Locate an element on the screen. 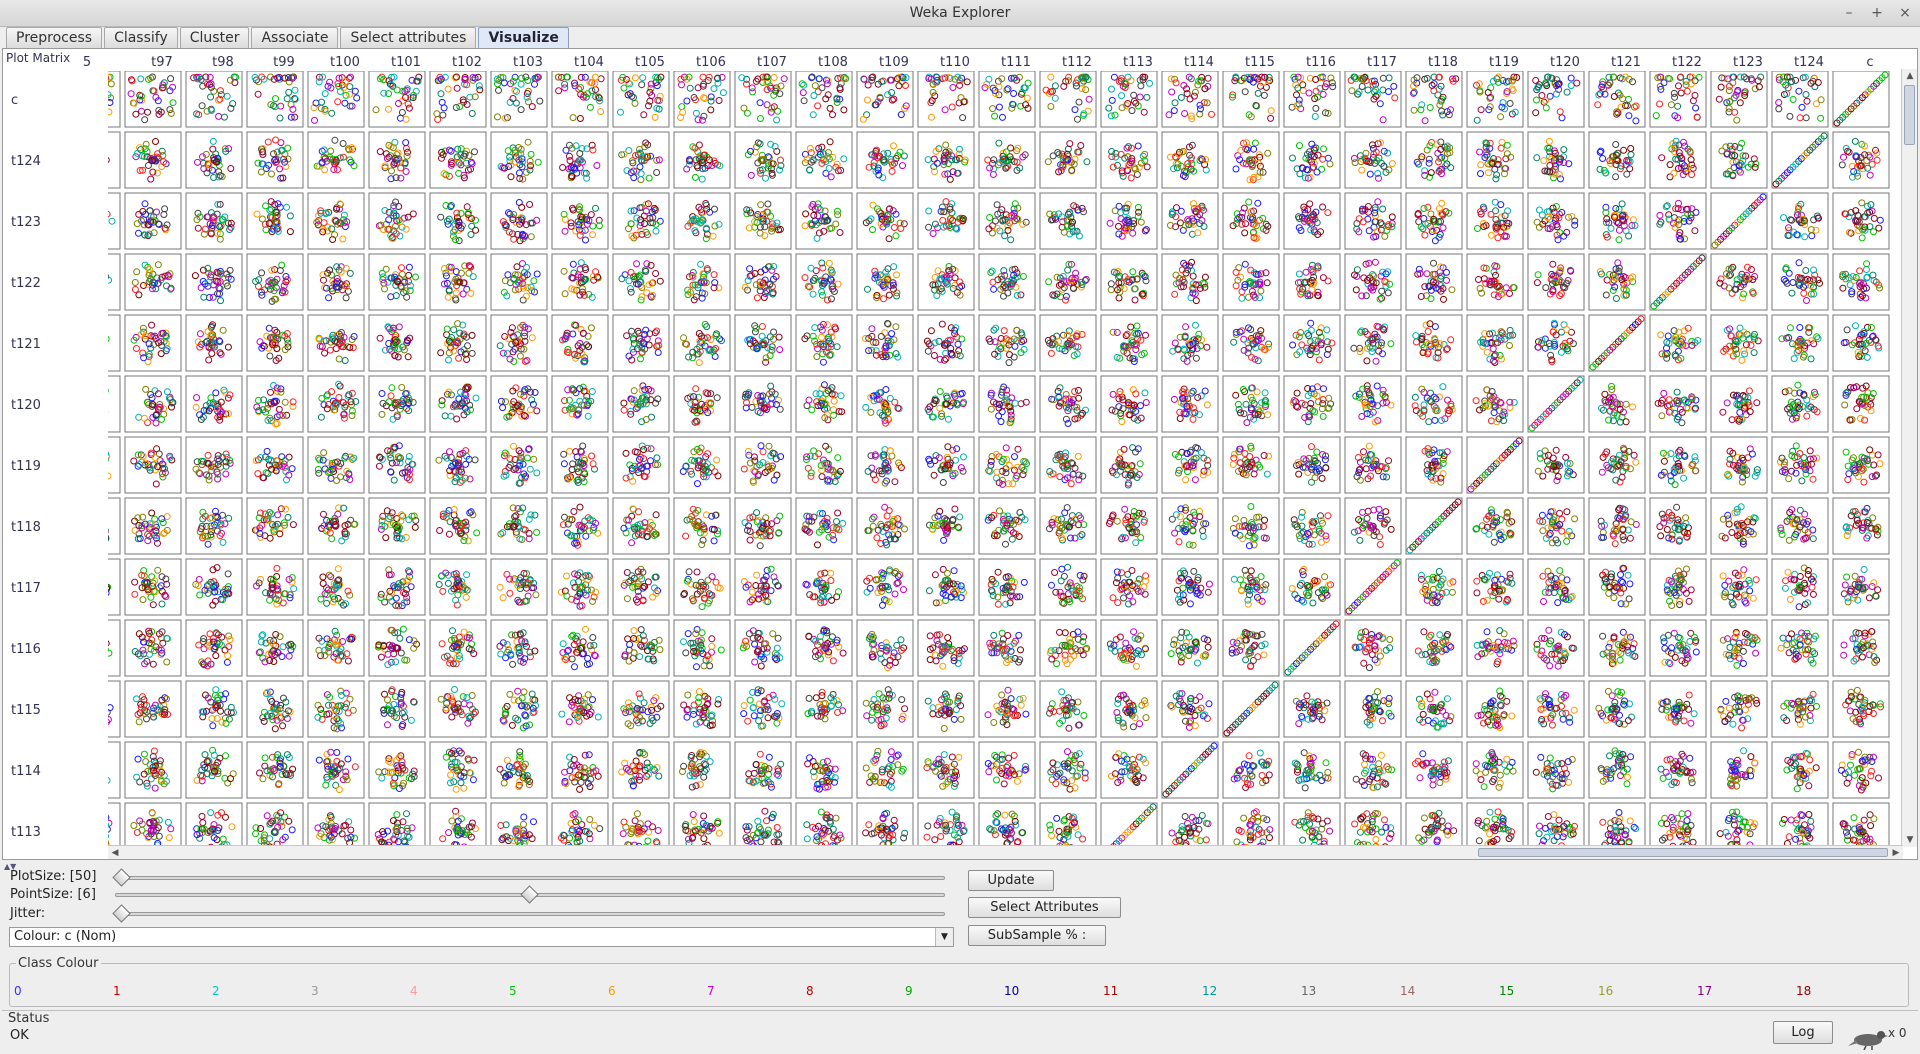 Image resolution: width=1920 pixels, height=1054 pixels. log-button: Log is located at coordinates (1803, 1032).